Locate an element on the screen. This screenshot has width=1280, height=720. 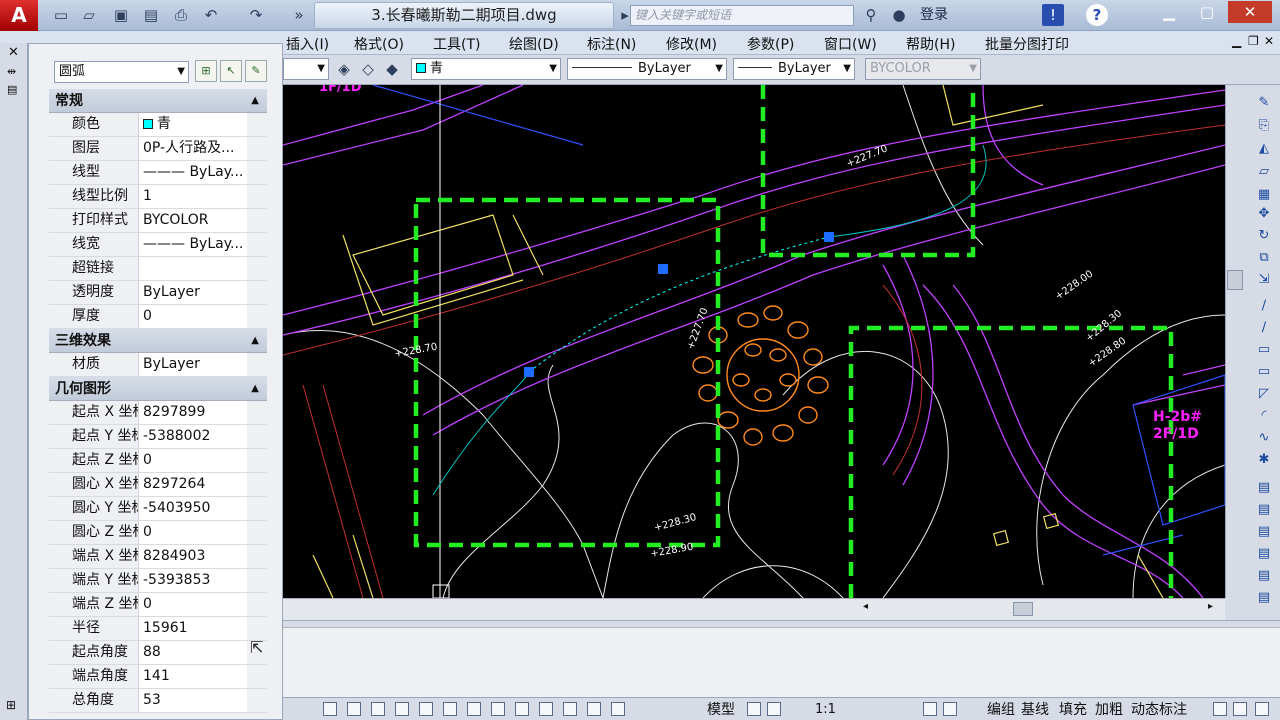
user-icon: ● is located at coordinates (899, 15).